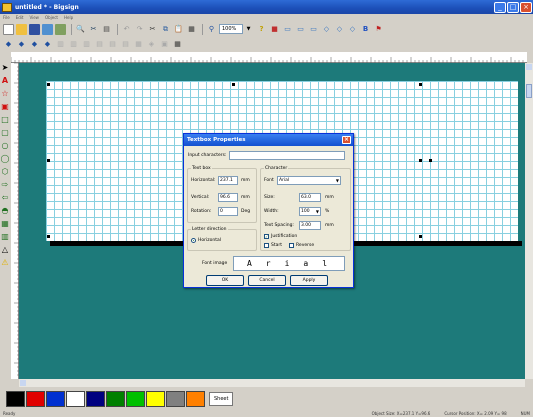 The image size is (533, 417). I want to click on horizontal-field: 237.1, so click(228, 180).